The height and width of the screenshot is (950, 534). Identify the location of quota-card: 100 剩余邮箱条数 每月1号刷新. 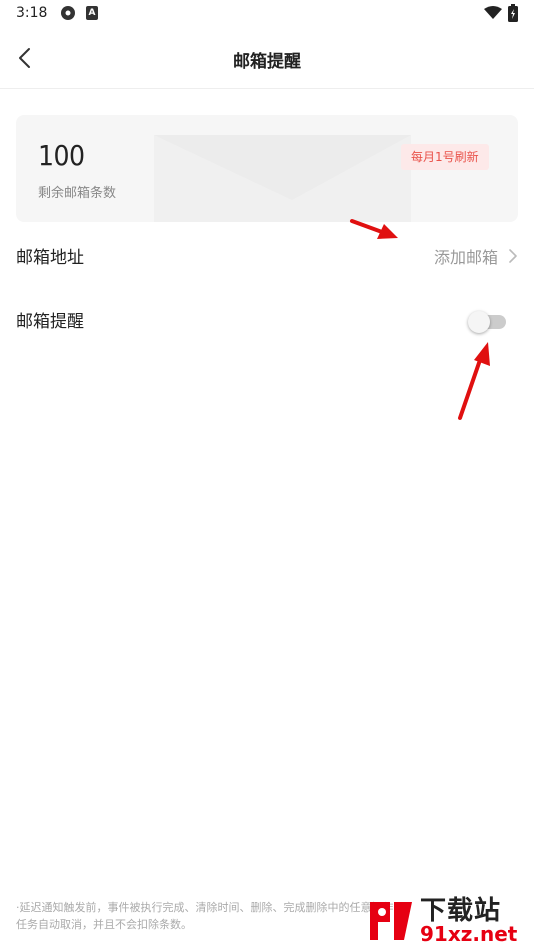
(267, 168).